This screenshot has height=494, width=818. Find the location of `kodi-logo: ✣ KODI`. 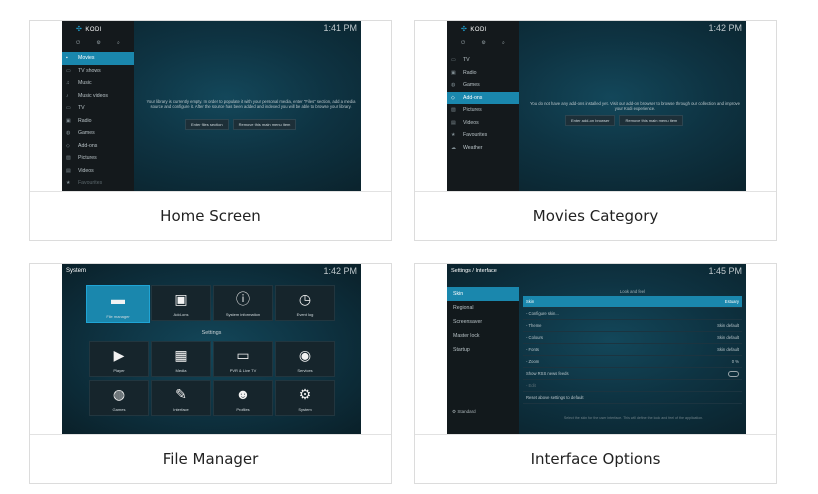

kodi-logo: ✣ KODI is located at coordinates (89, 29).